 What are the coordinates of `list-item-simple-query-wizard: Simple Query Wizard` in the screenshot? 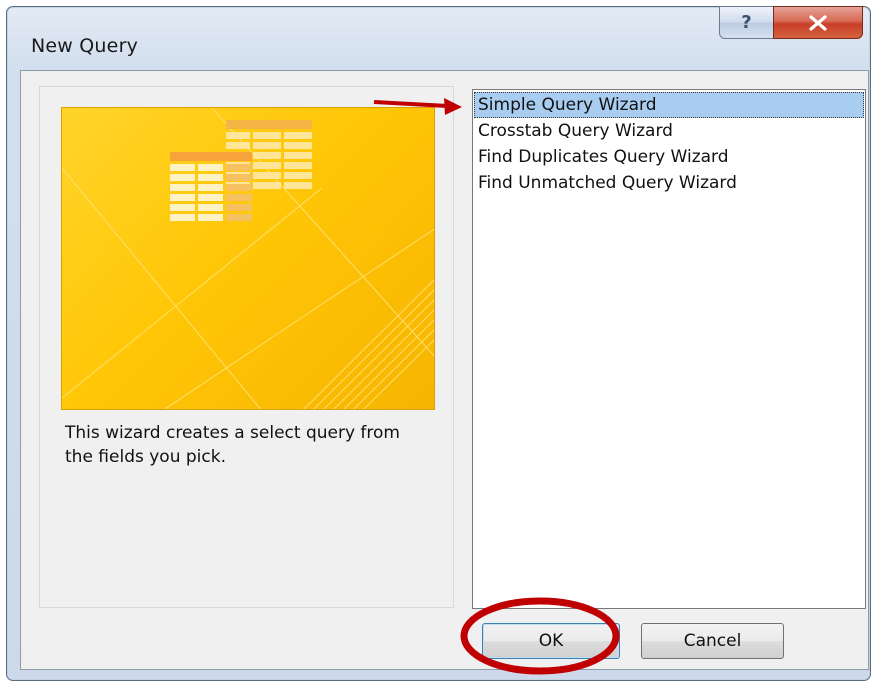 It's located at (669, 105).